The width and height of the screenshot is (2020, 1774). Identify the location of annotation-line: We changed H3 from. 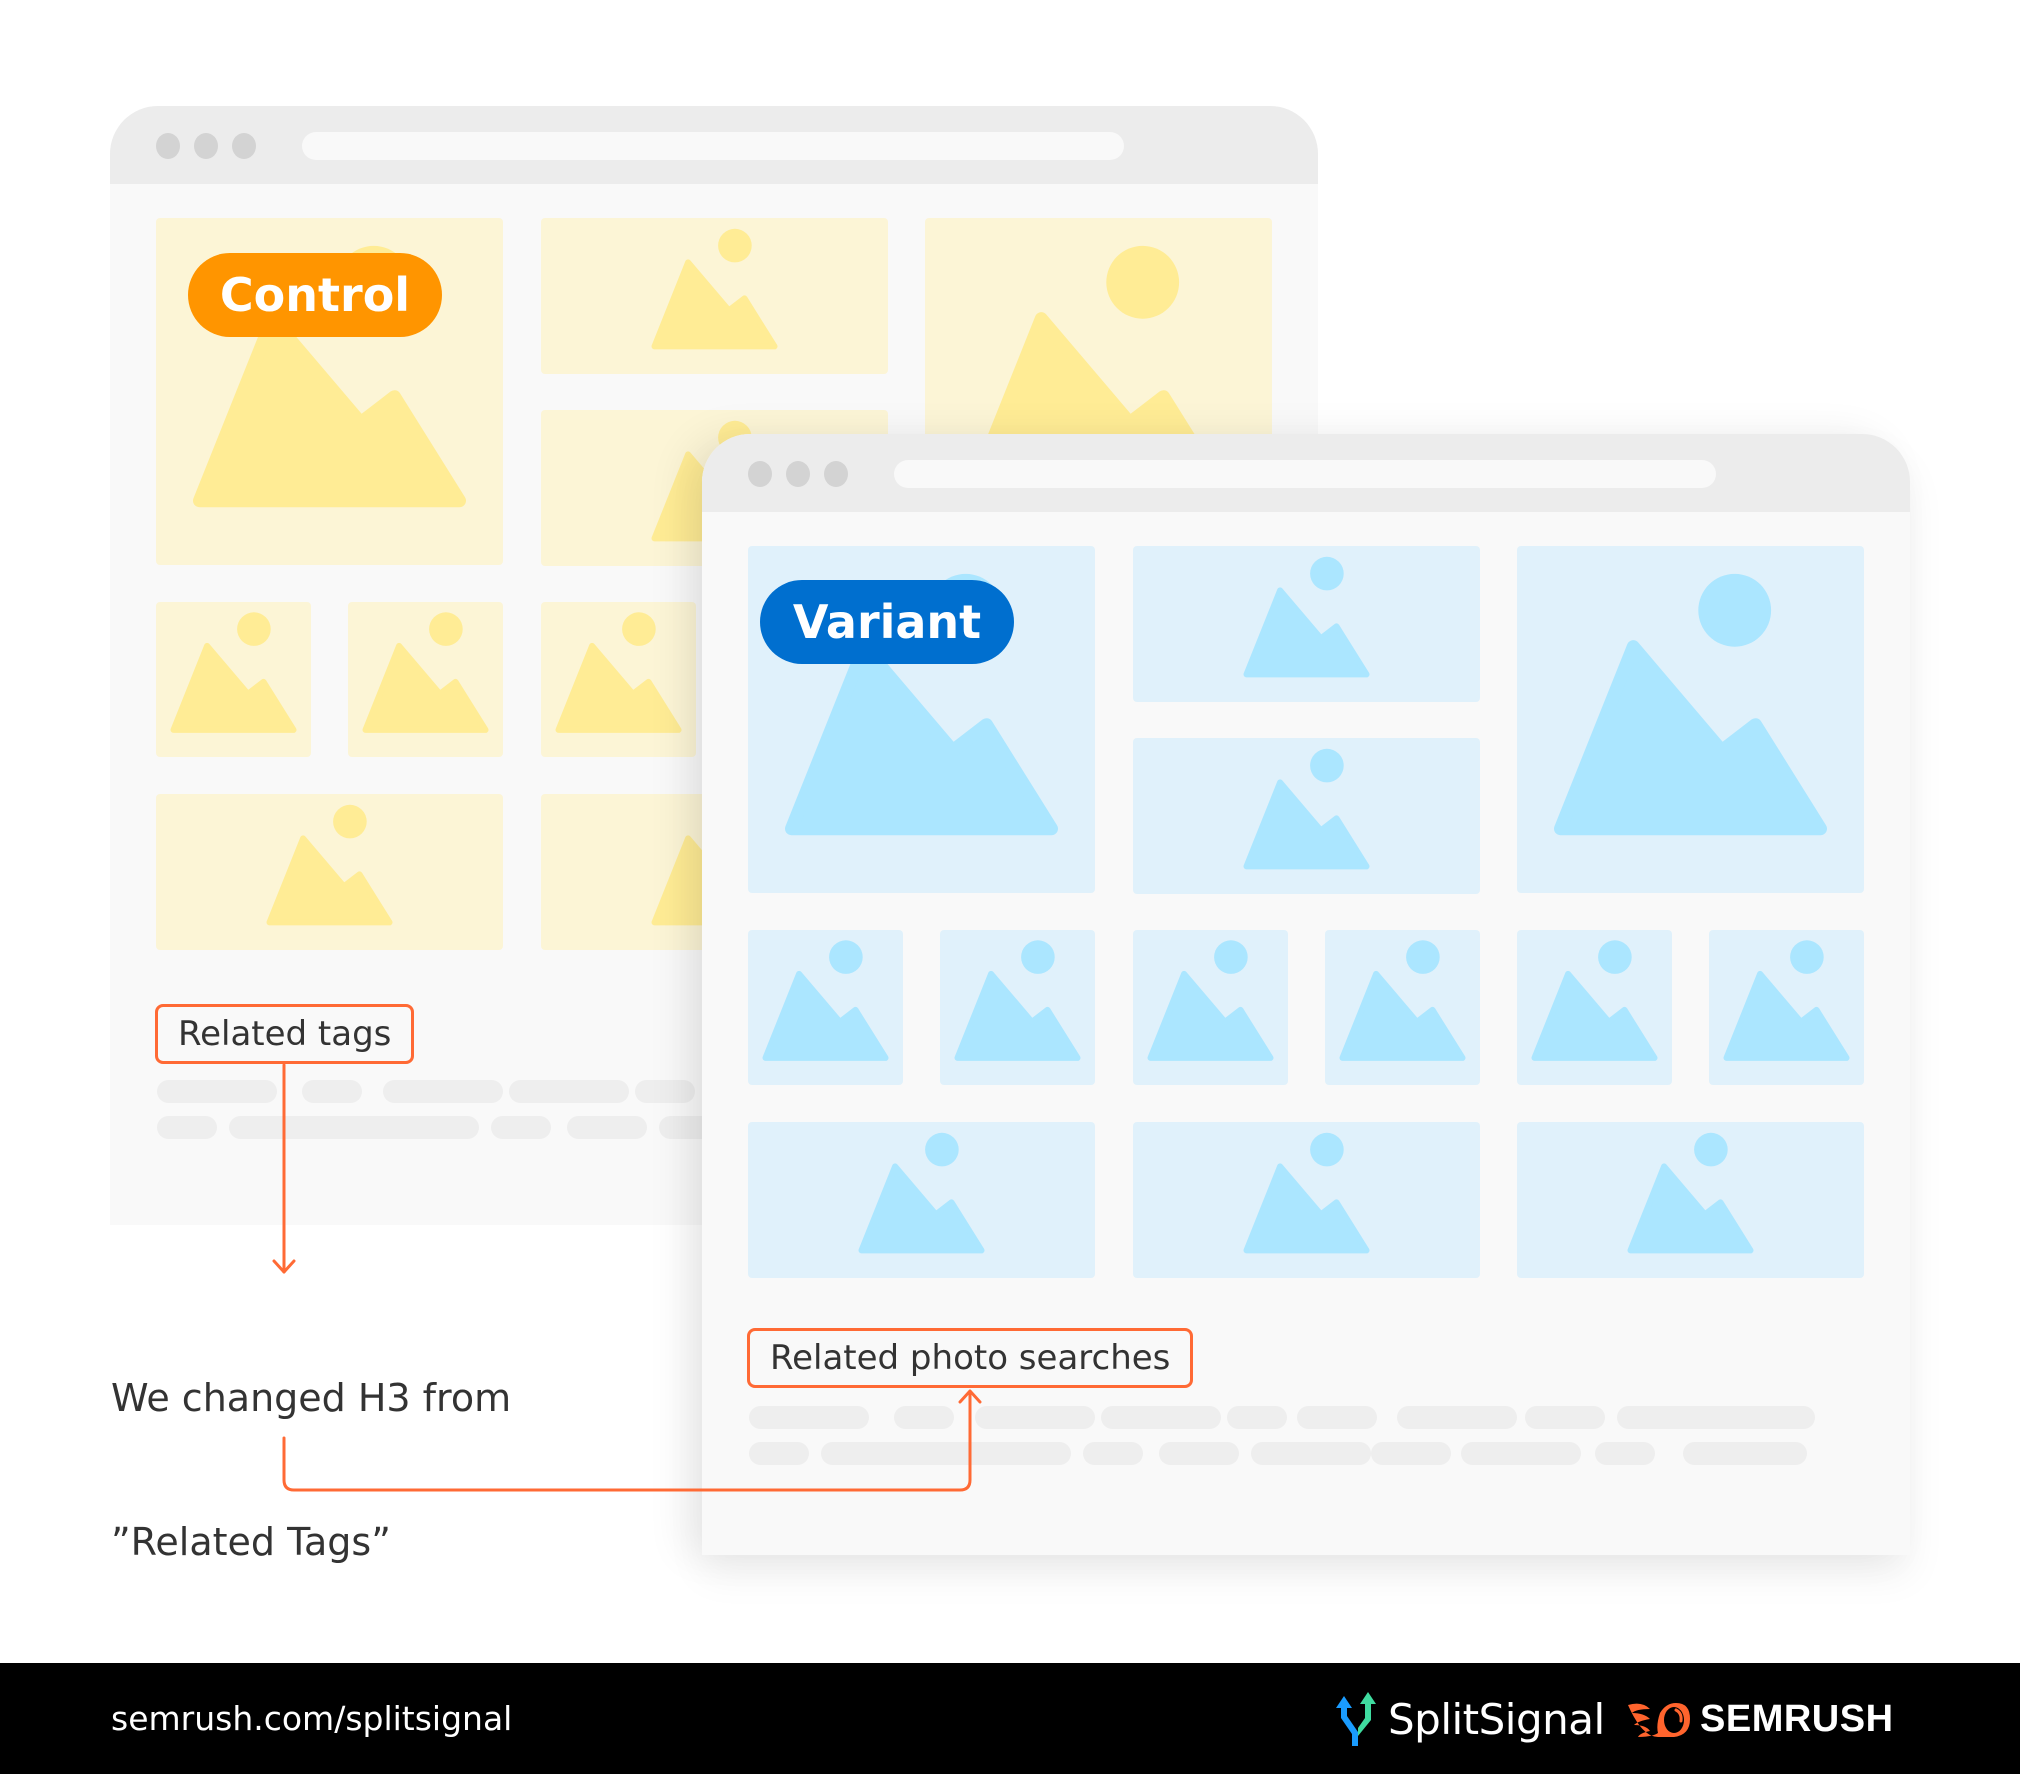
(311, 1398).